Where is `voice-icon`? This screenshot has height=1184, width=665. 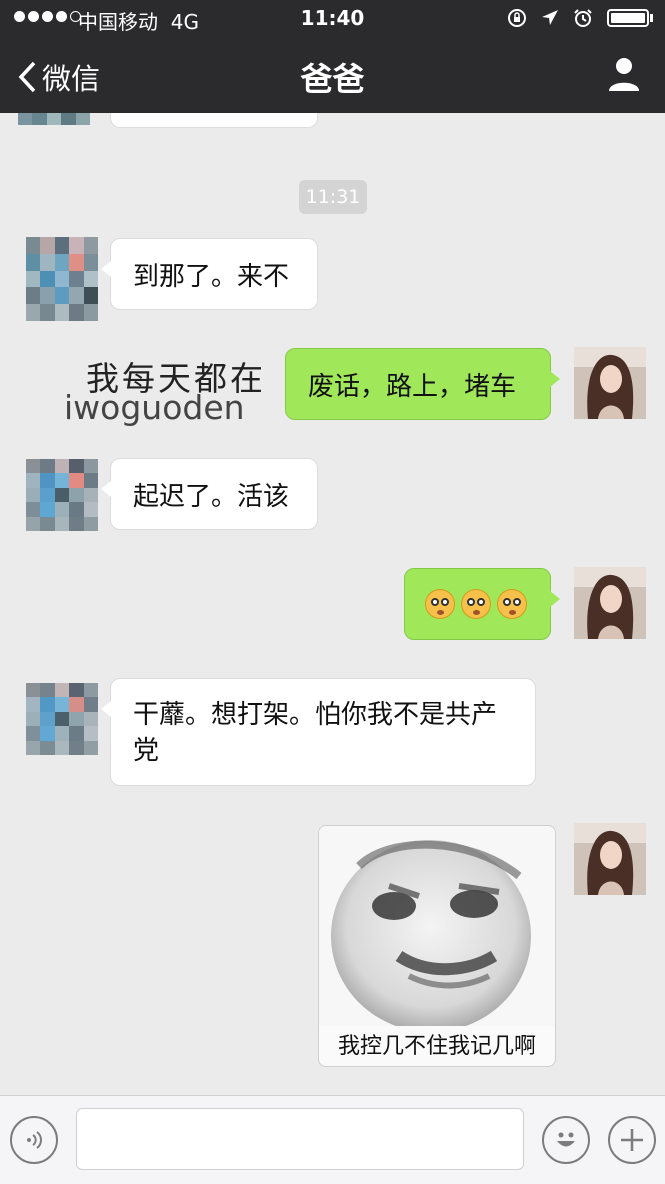
voice-icon is located at coordinates (34, 1140).